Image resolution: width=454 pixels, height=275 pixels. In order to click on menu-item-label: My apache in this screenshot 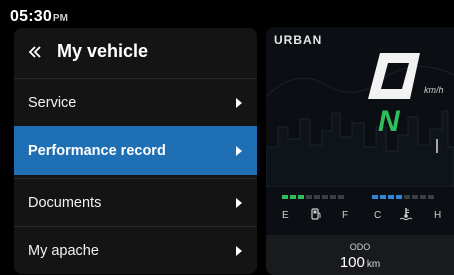, I will do `click(63, 250)`.